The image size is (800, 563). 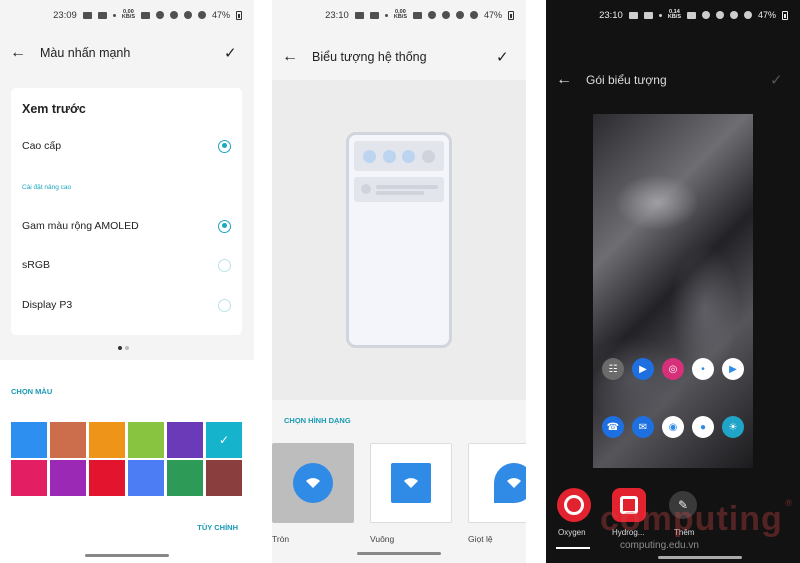 I want to click on ring-icon, so click(x=574, y=505).